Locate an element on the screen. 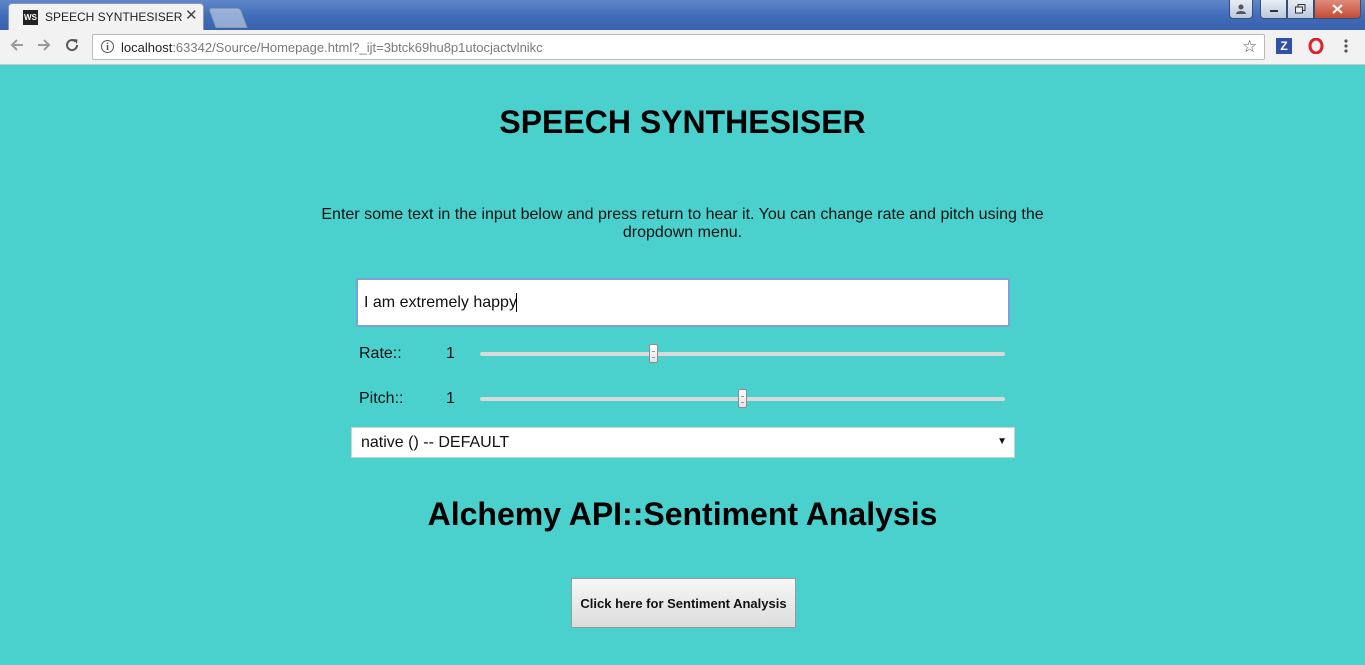  new-tab-button is located at coordinates (228, 18).